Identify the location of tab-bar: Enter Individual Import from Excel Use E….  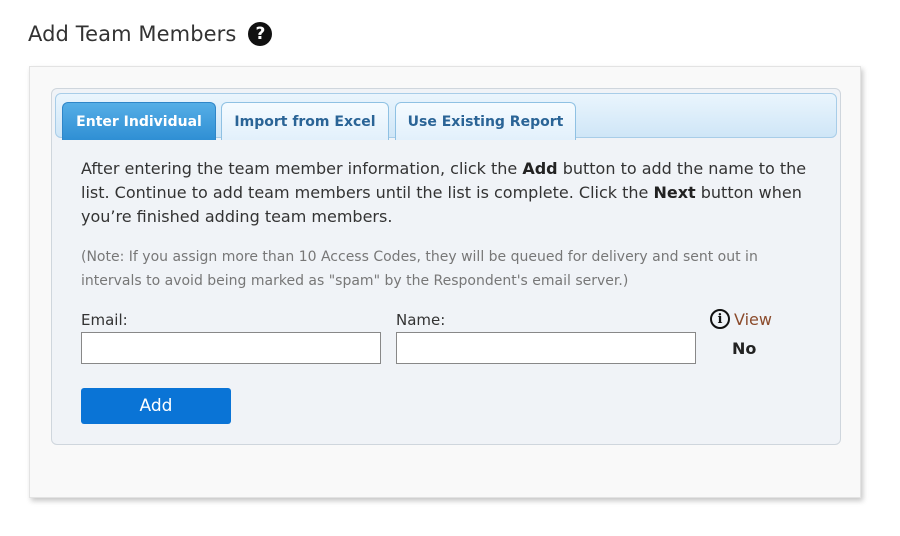
(446, 116).